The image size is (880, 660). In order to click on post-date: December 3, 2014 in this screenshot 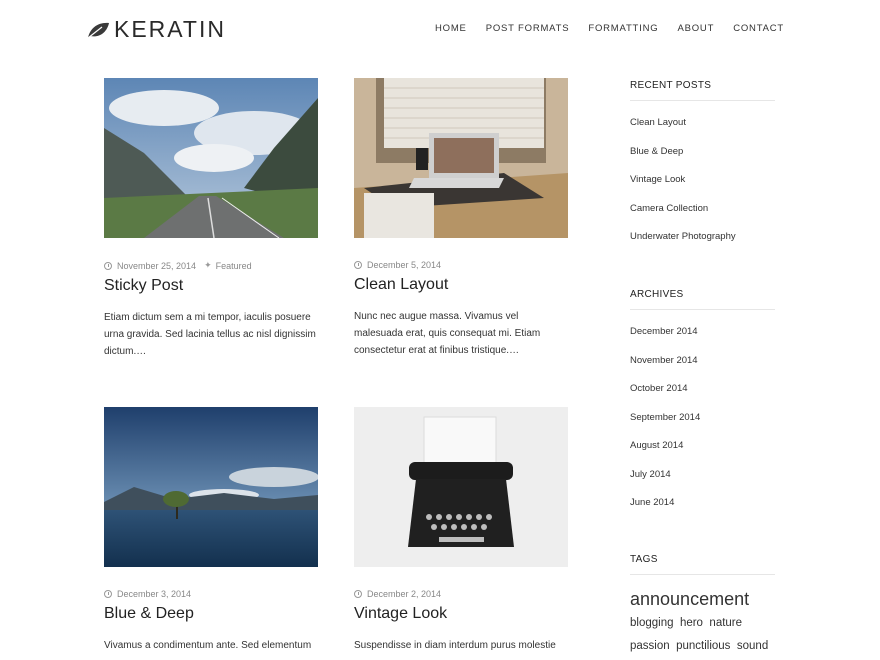, I will do `click(154, 594)`.